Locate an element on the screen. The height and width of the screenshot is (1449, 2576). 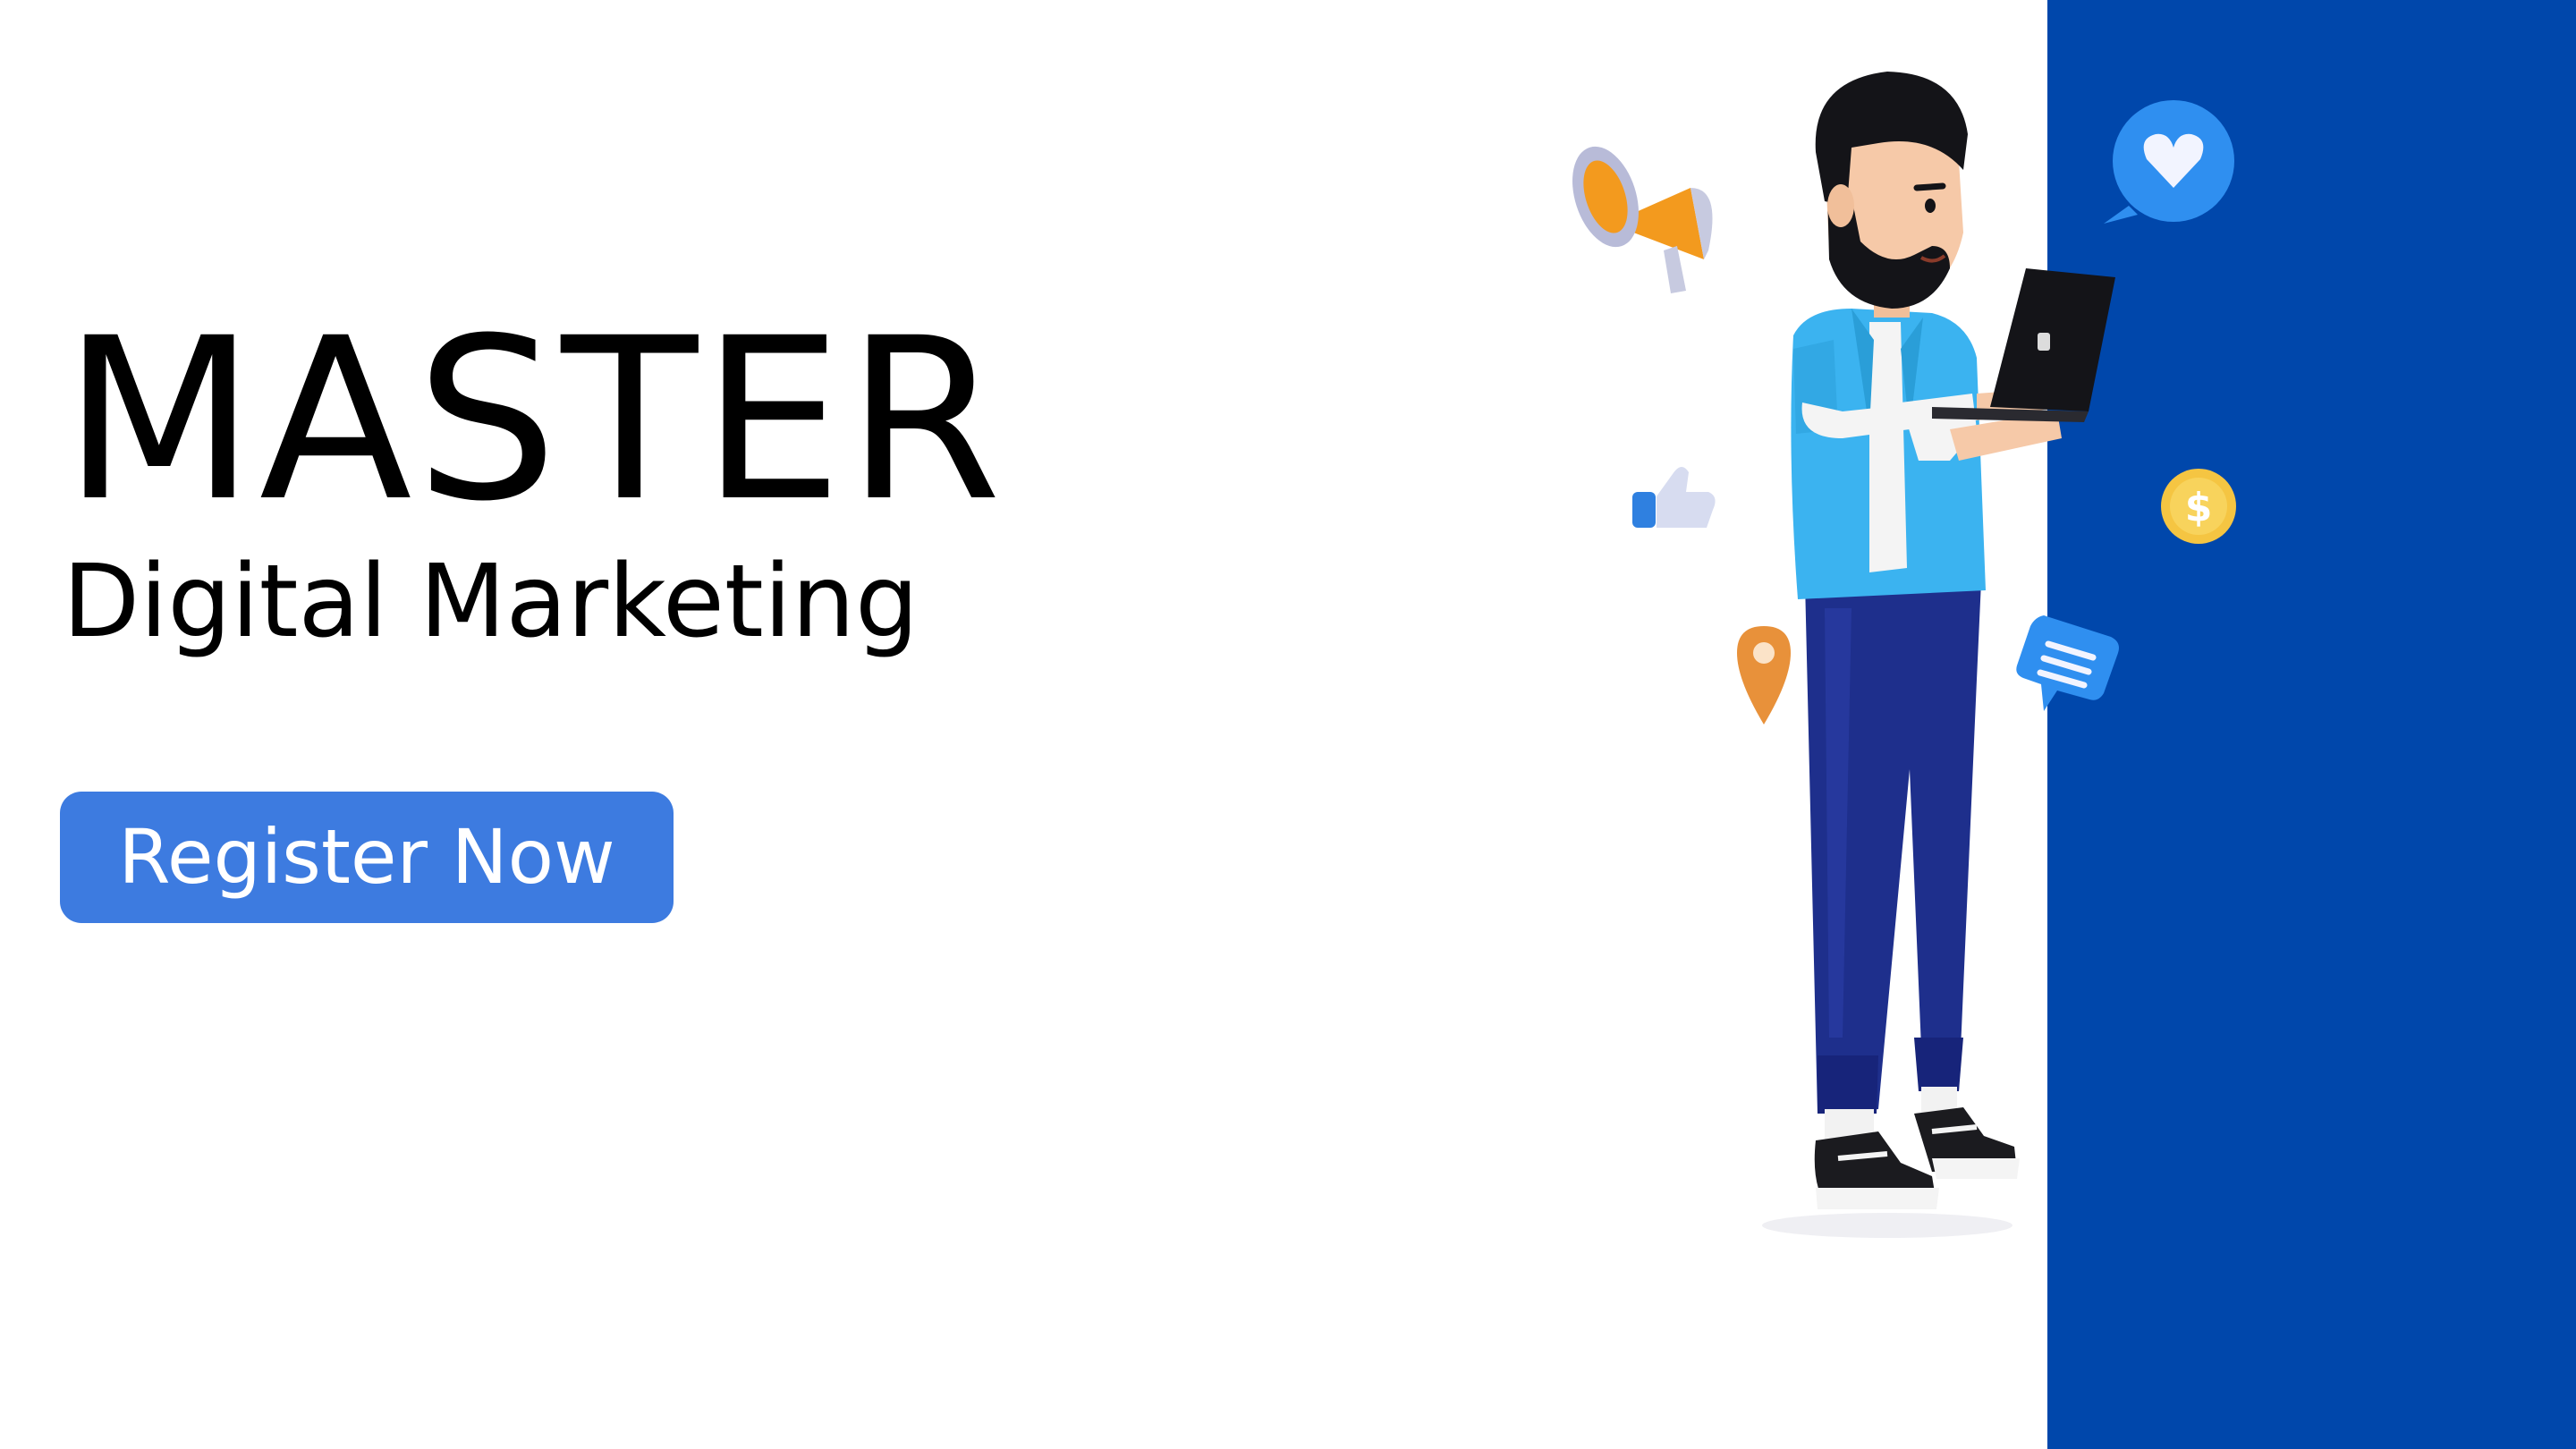
register-now-button: Register Now is located at coordinates (367, 857).